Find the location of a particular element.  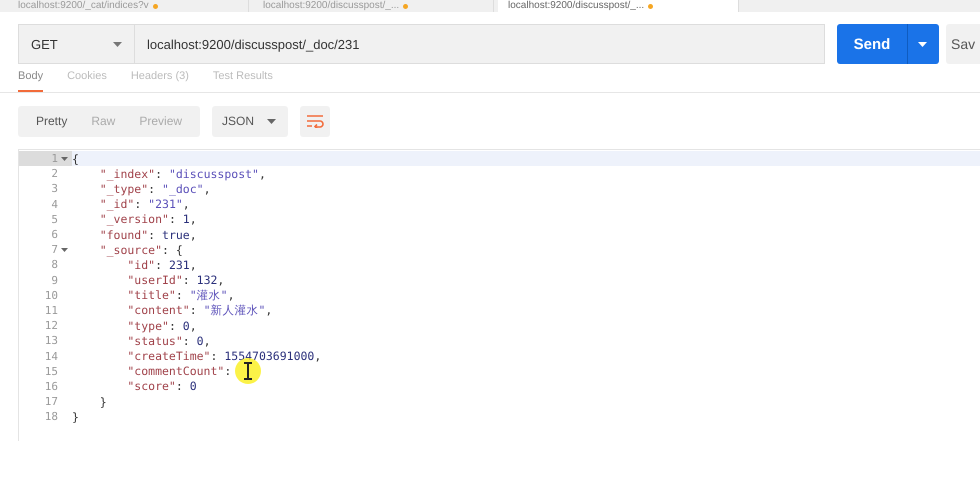

code-line: { is located at coordinates (75, 159).